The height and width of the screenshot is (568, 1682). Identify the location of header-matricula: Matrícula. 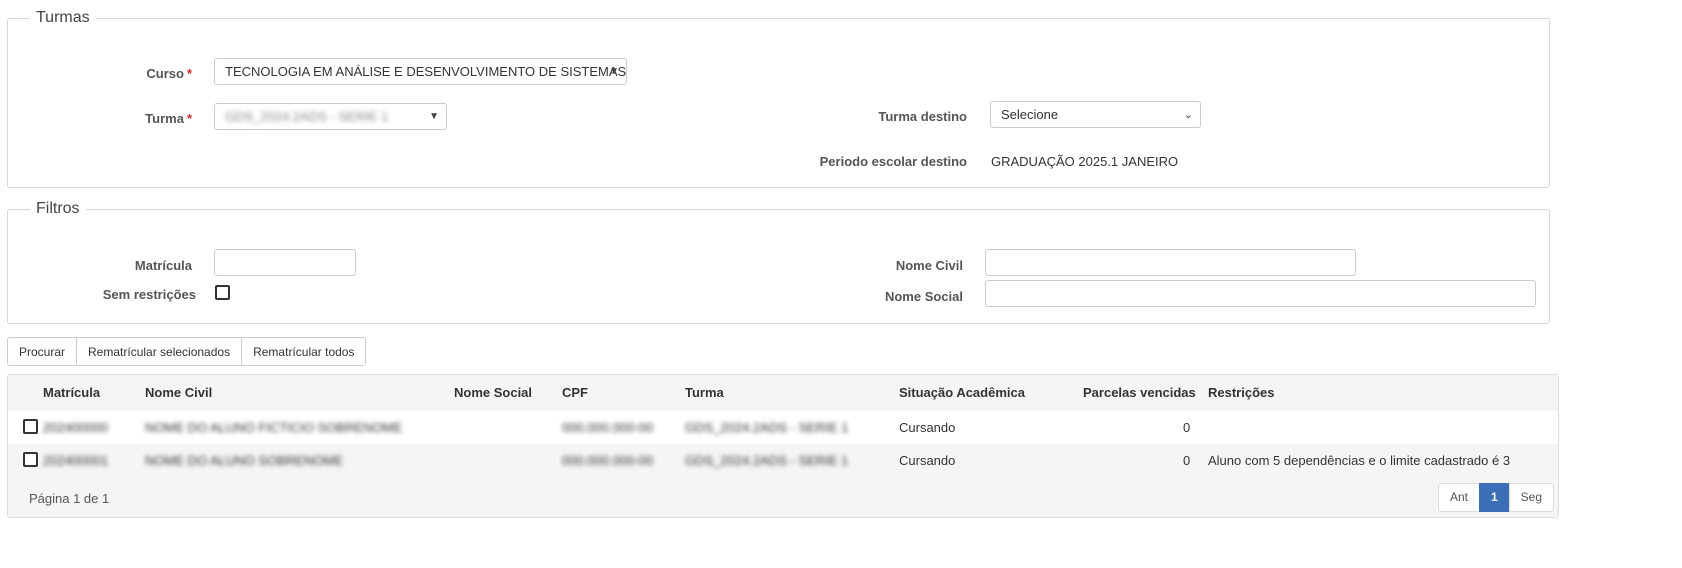
(71, 392).